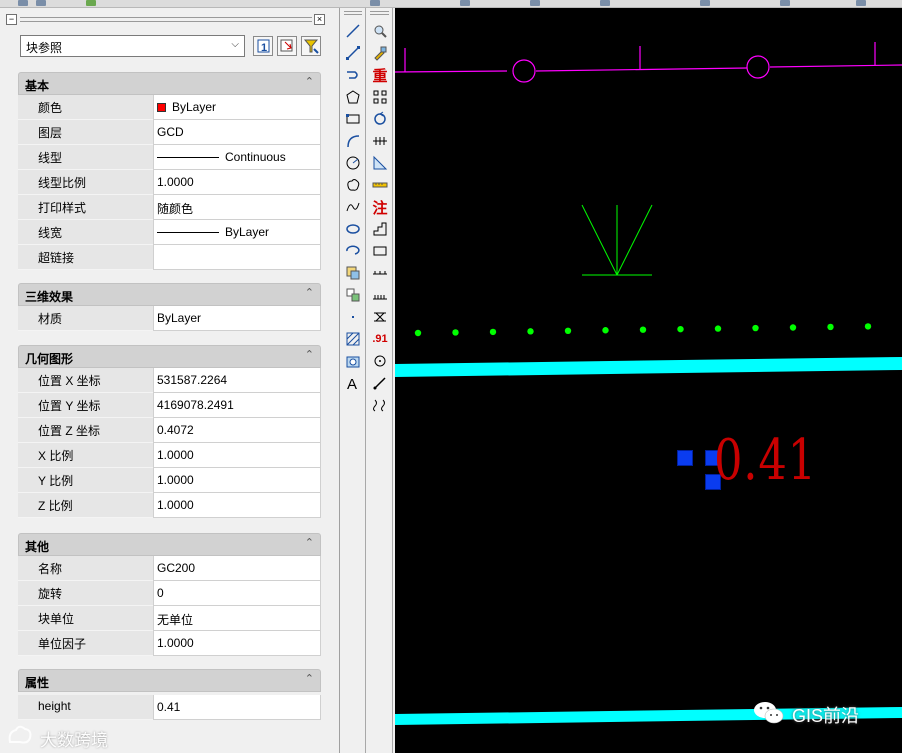 This screenshot has height=753, width=902. What do you see at coordinates (169, 356) in the screenshot?
I see `section-geometry-header: 几何图形 ⌃` at bounding box center [169, 356].